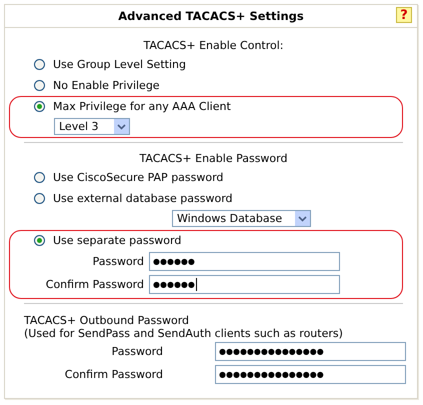 Image resolution: width=423 pixels, height=405 pixels. What do you see at coordinates (107, 320) in the screenshot?
I see `section-heading: TACACS+ Outbound Password` at bounding box center [107, 320].